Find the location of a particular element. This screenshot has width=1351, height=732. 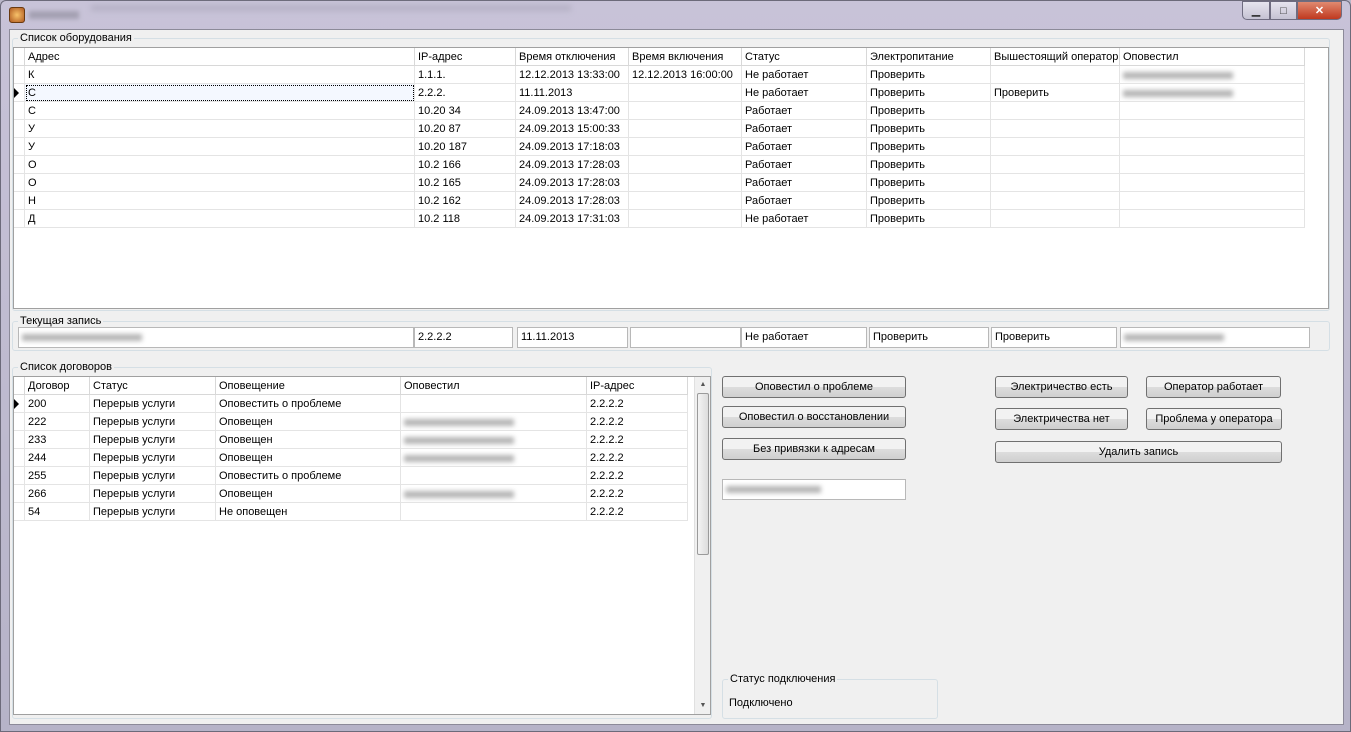

close-button: ✕ is located at coordinates (1319, 10).